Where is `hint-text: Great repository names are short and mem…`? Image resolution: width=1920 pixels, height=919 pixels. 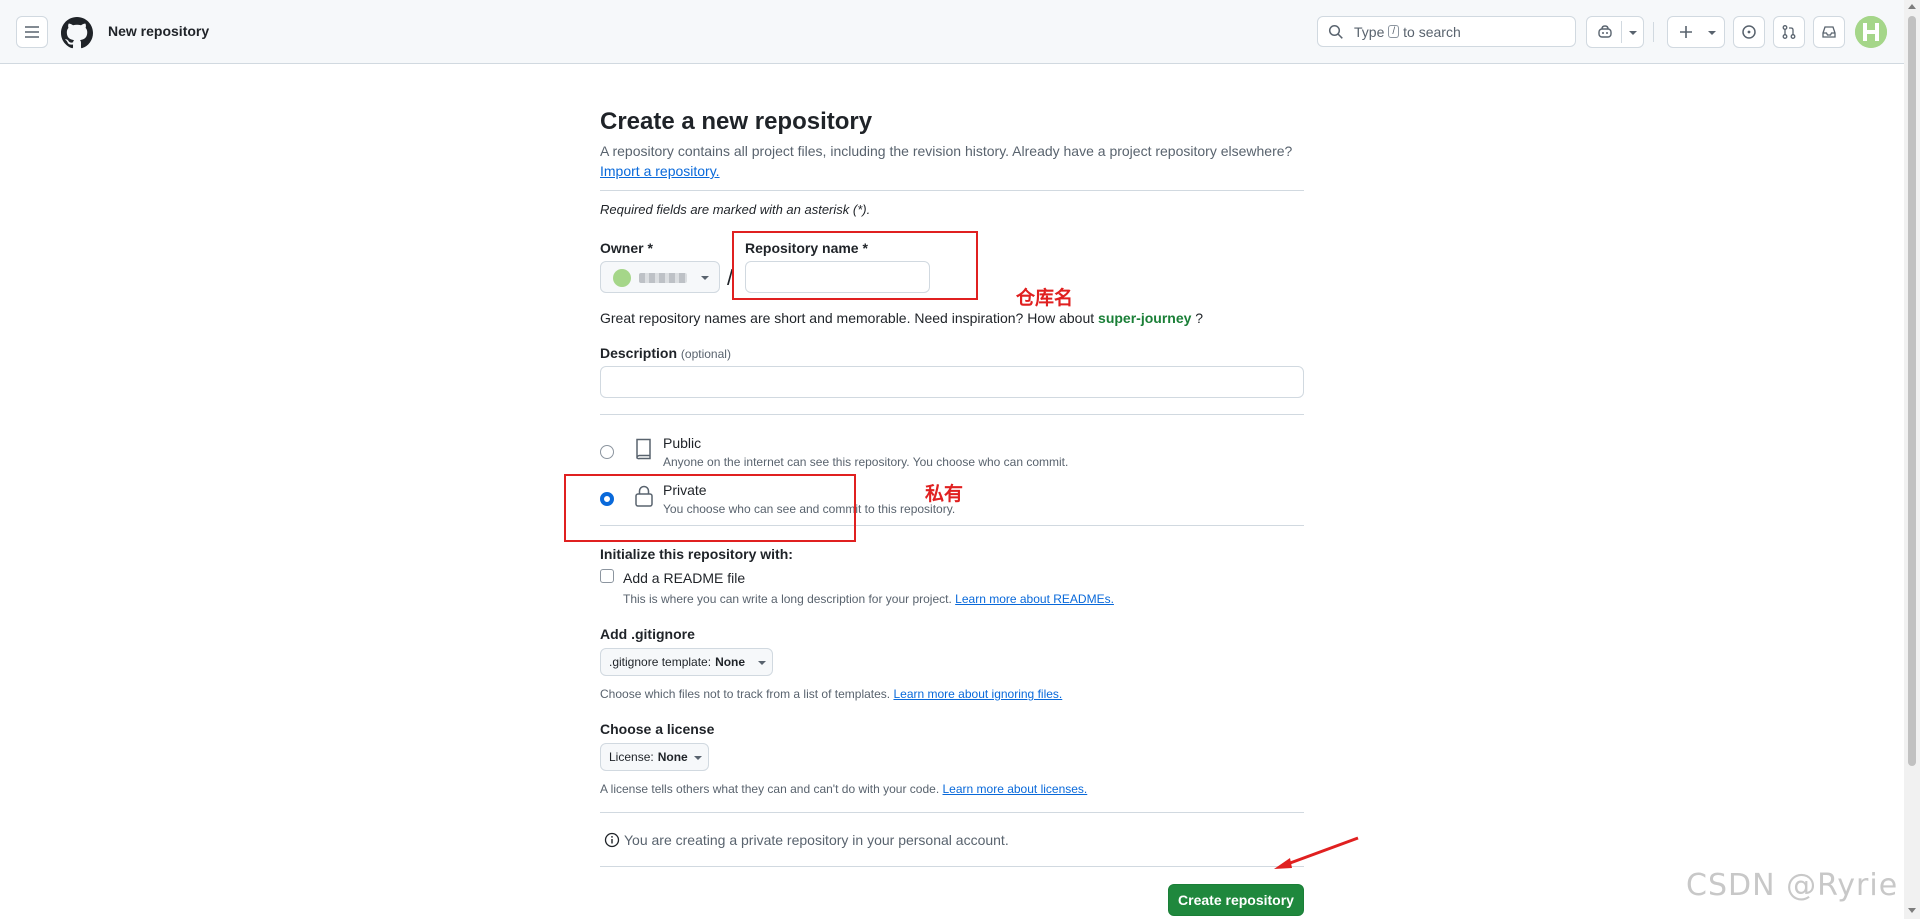
hint-text: Great repository names are short and mem… is located at coordinates (847, 318).